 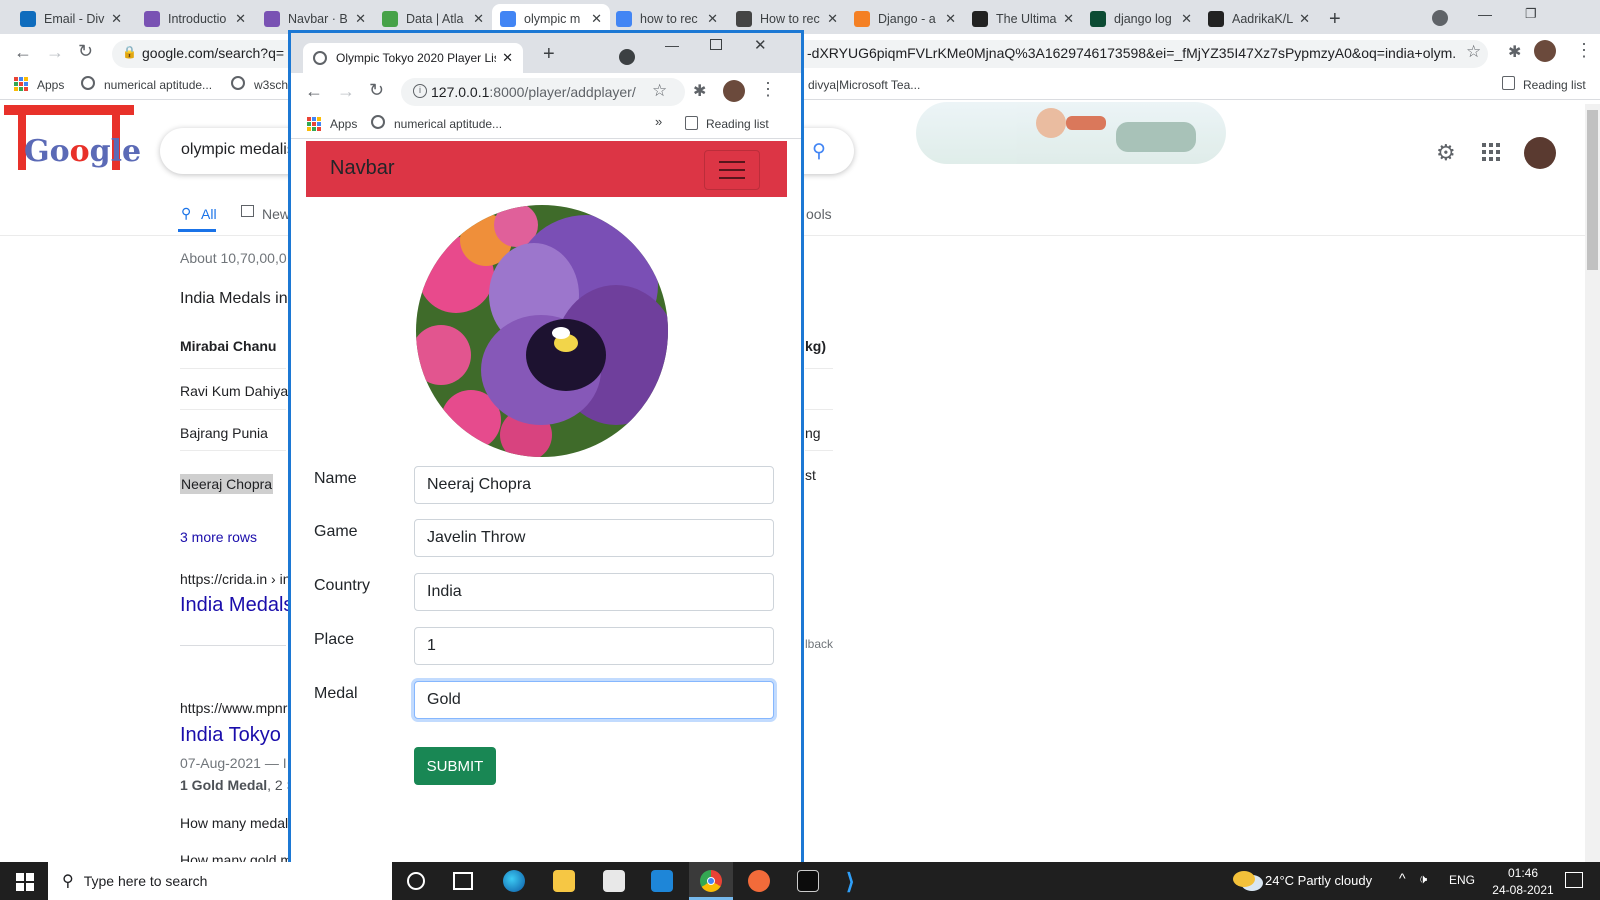 I want to click on info-icon: i, so click(x=420, y=91).